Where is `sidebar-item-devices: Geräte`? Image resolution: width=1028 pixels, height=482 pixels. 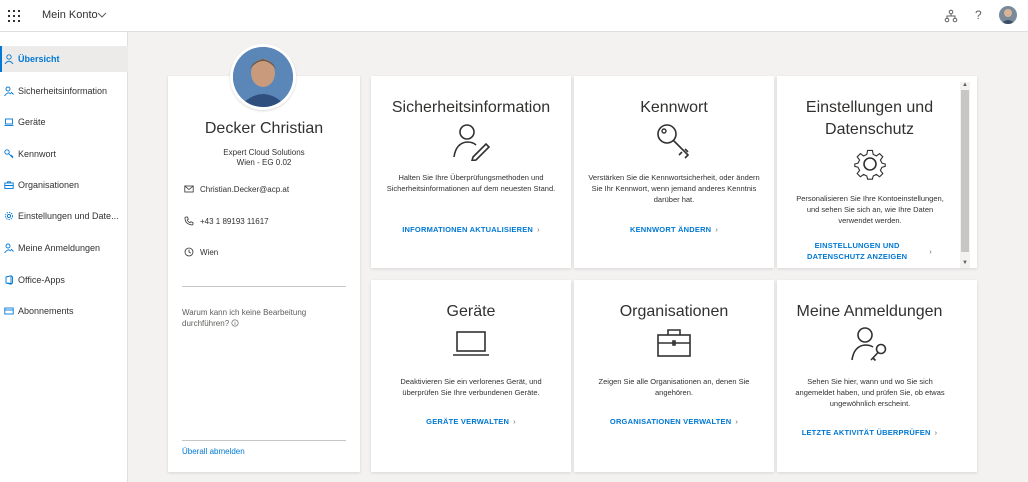 sidebar-item-devices: Geräte is located at coordinates (64, 122).